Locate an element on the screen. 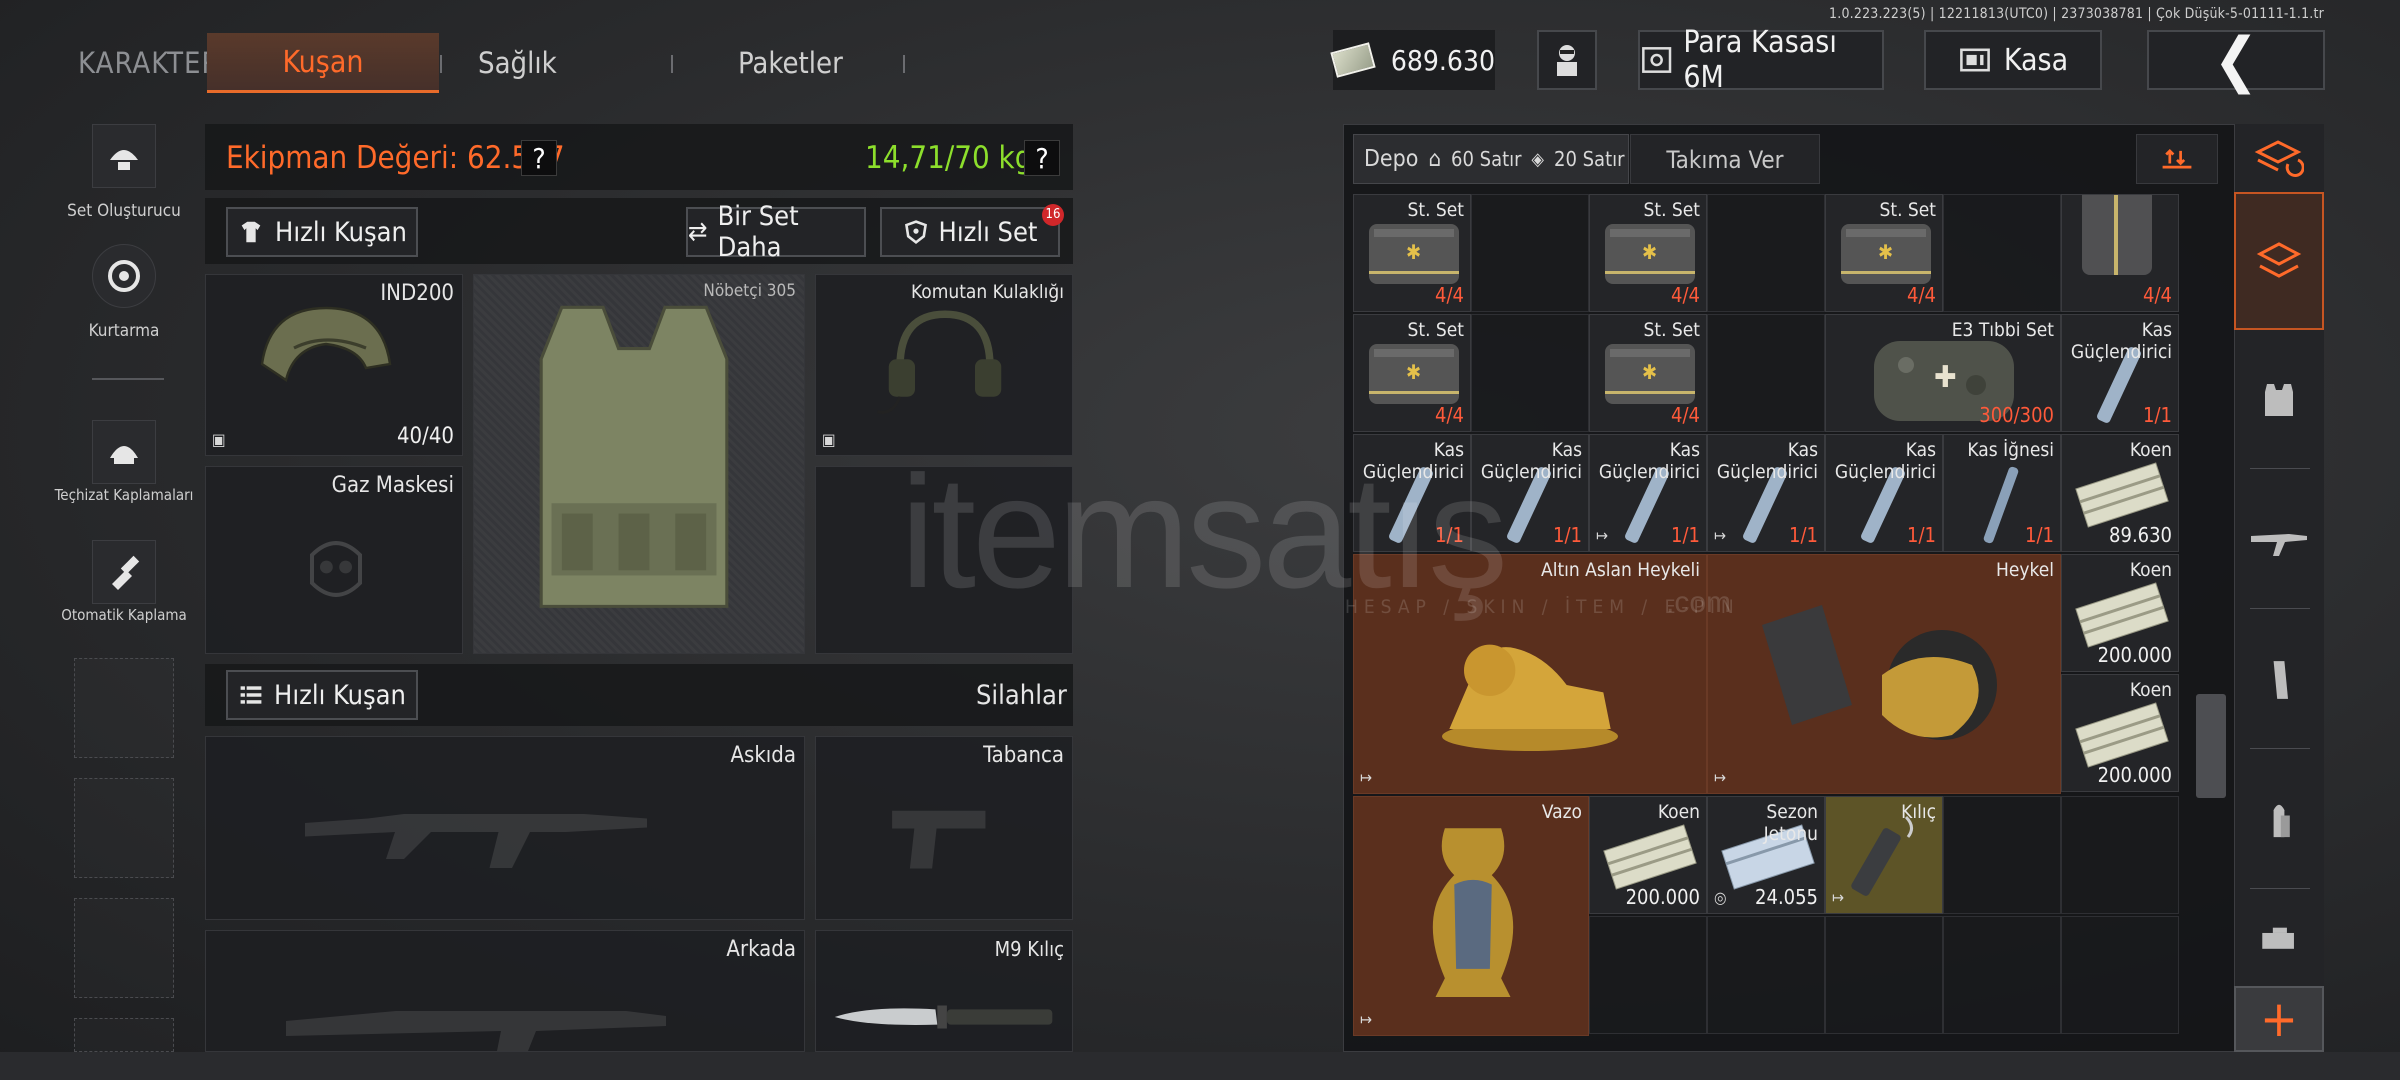  weapons-quick-equip-label: Hızlı Kuşan is located at coordinates (340, 695).